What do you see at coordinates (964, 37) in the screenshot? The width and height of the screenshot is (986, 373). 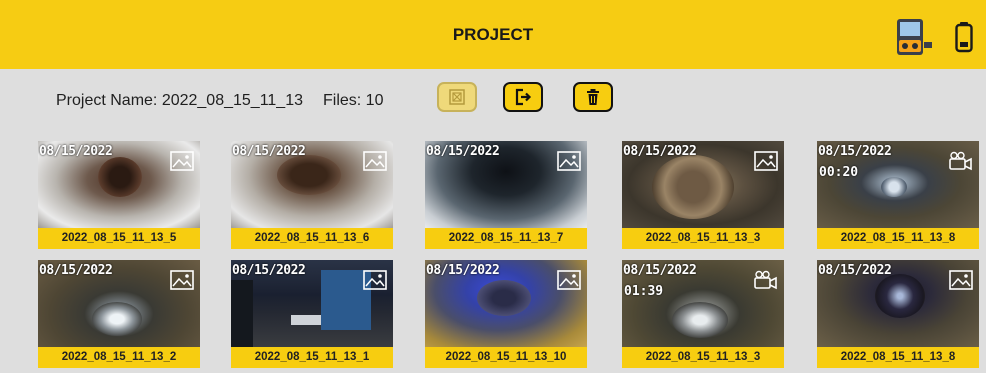 I see `battery-icon` at bounding box center [964, 37].